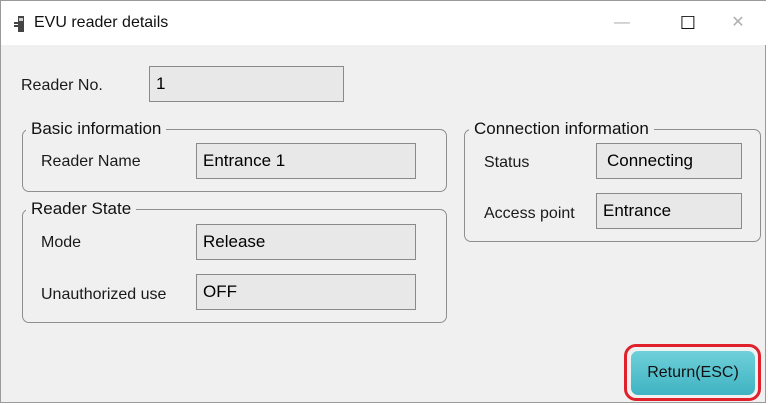 This screenshot has width=768, height=405. I want to click on maximize-button: ☐, so click(688, 23).